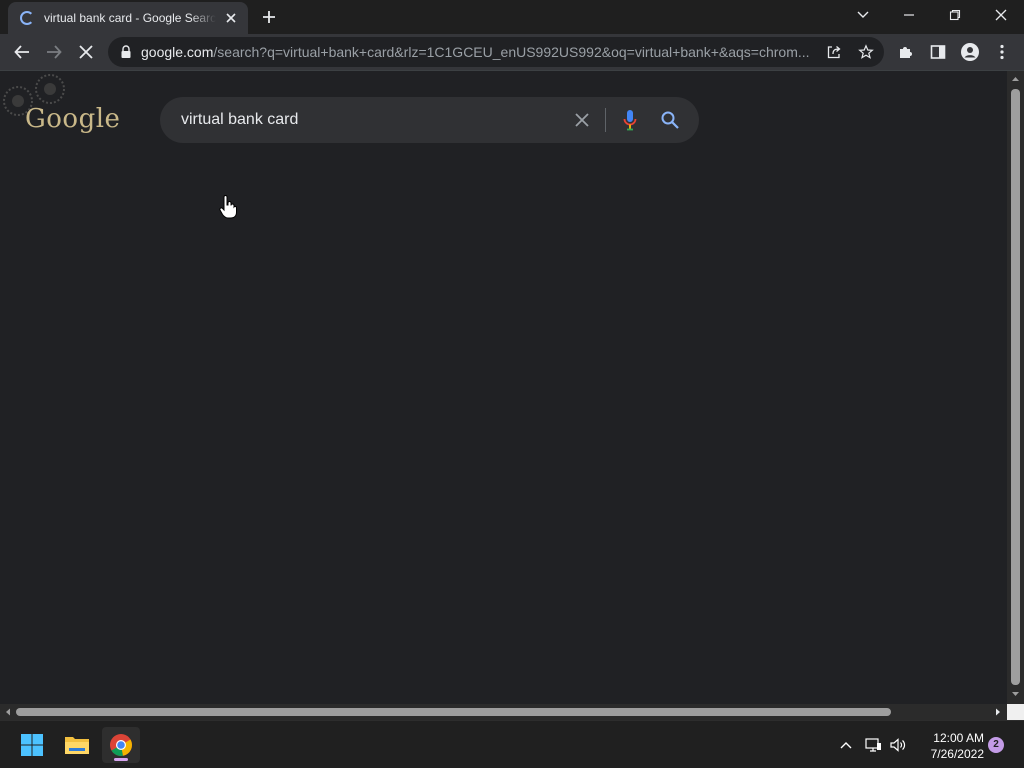 The image size is (1024, 768). I want to click on window-close-button, so click(1001, 15).